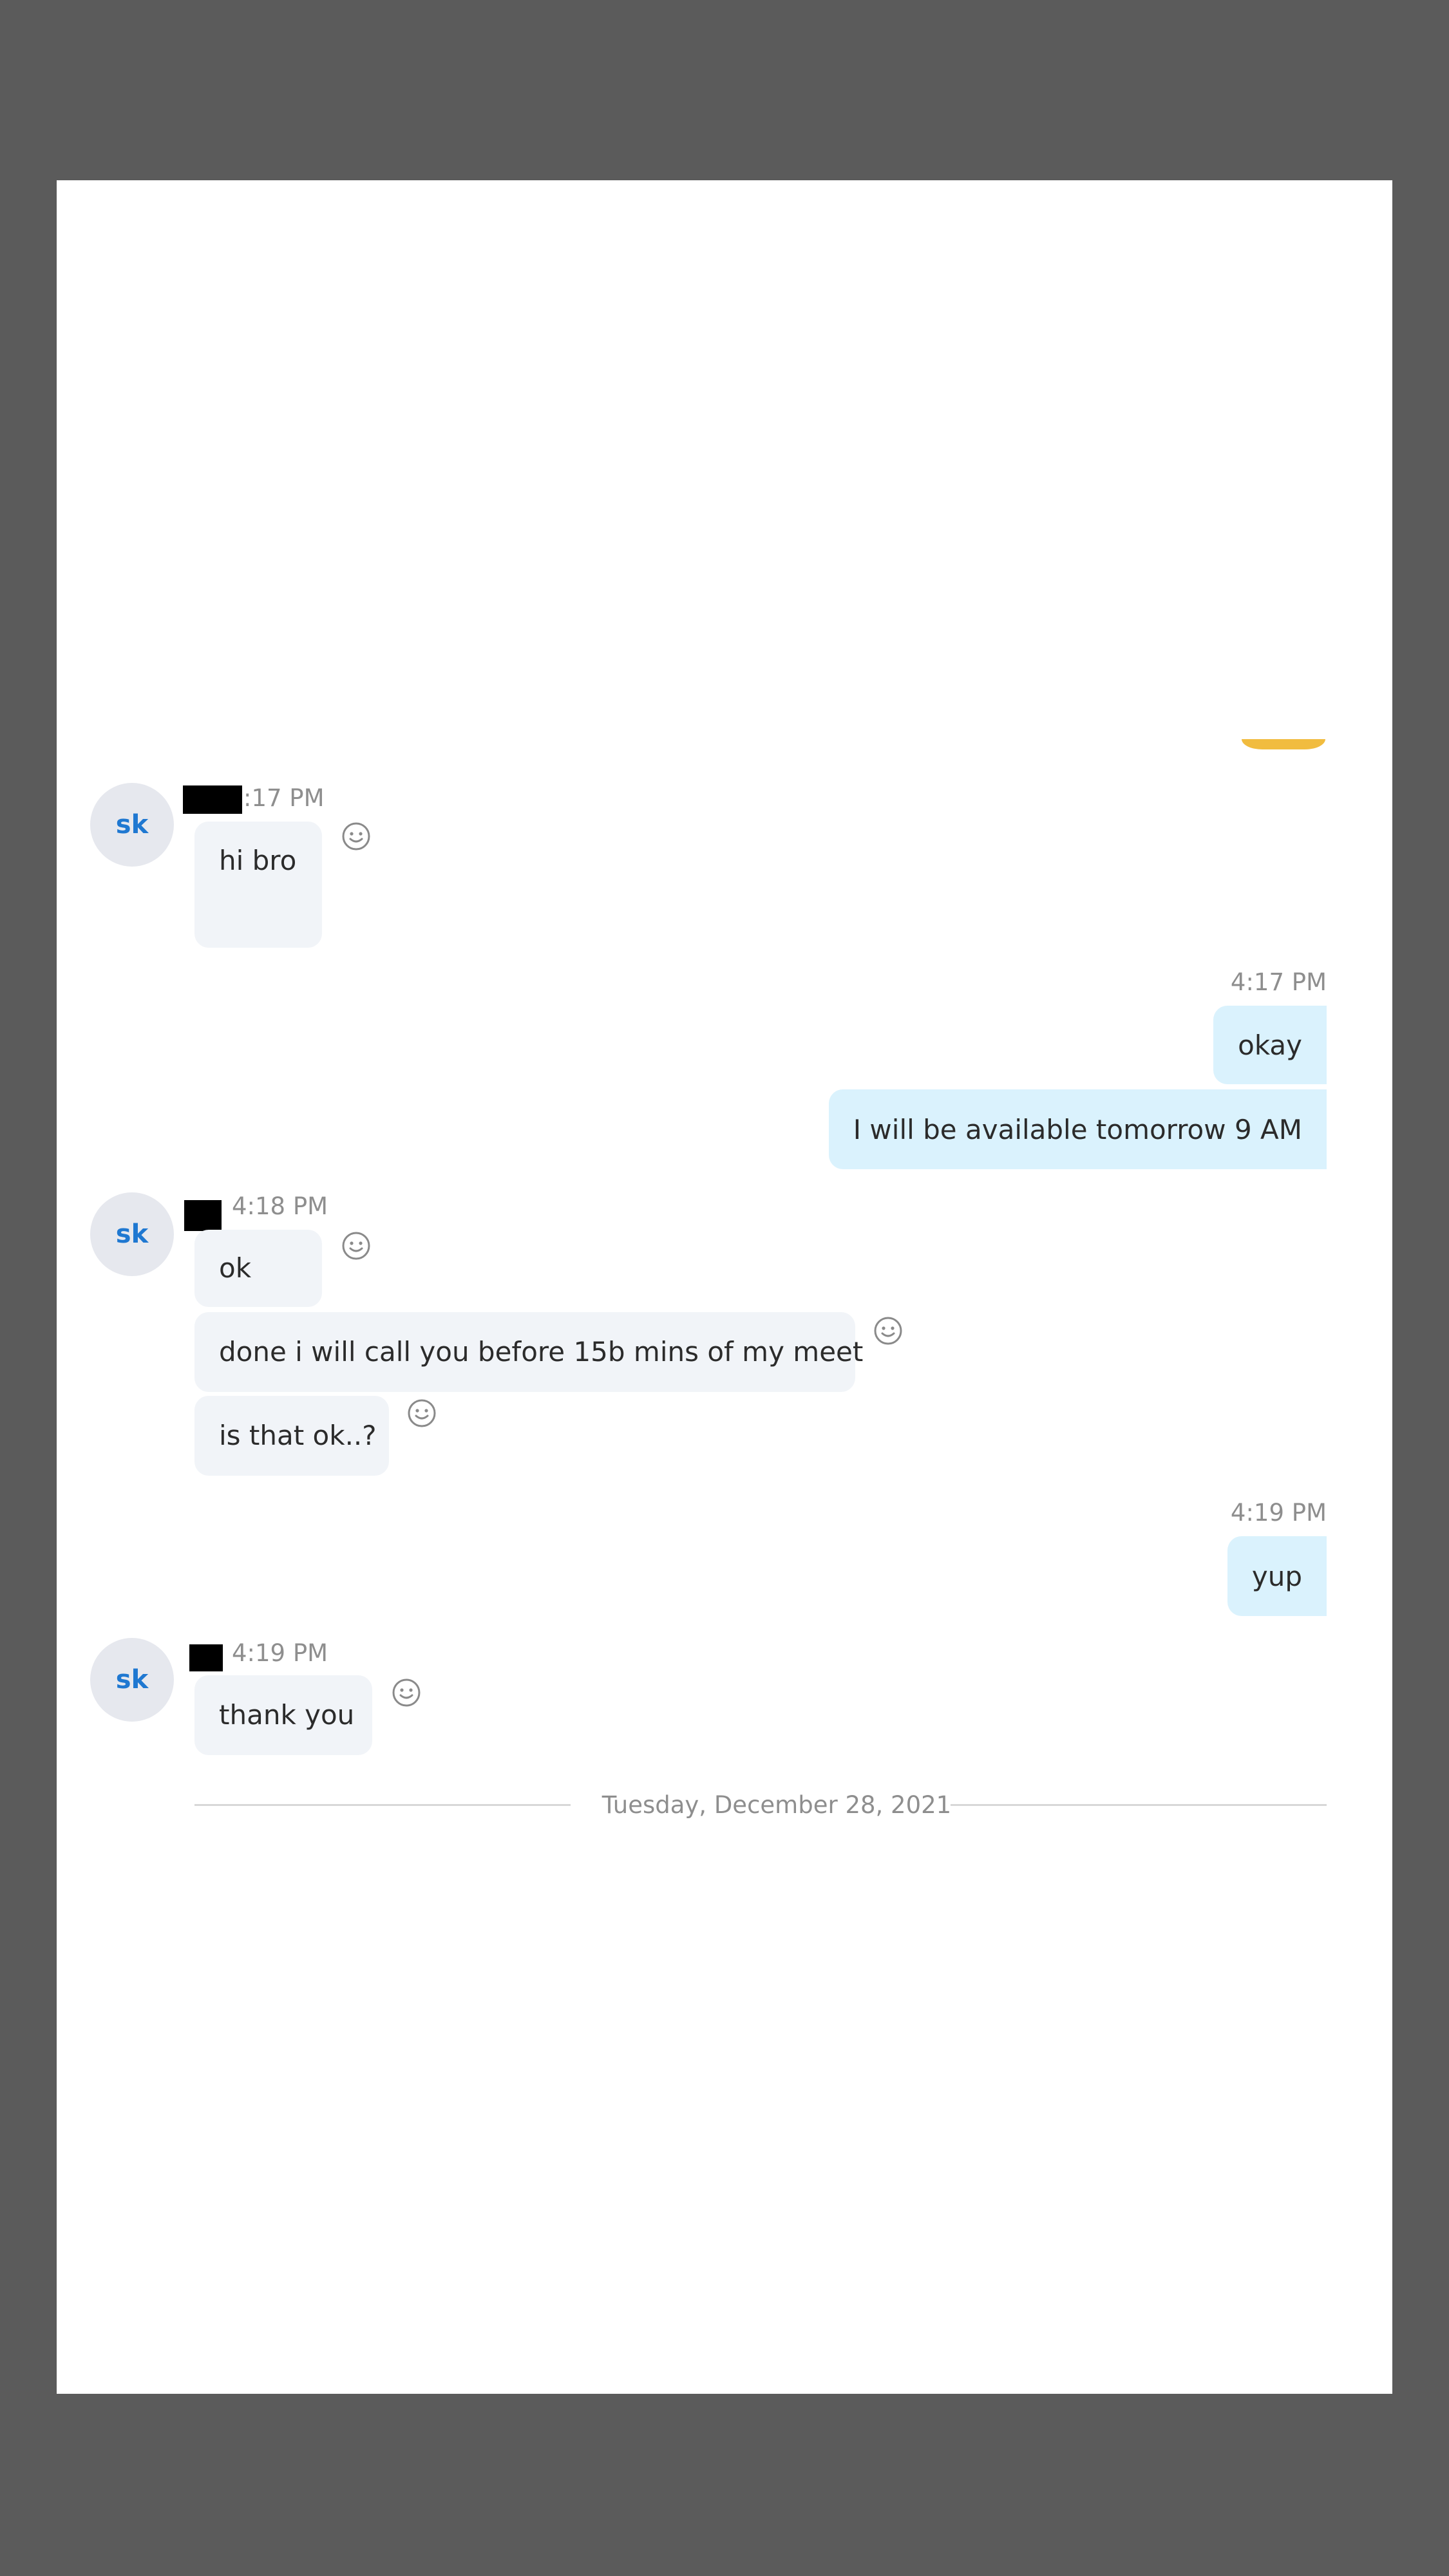 This screenshot has width=1449, height=2576. What do you see at coordinates (235, 1268) in the screenshot?
I see `message-text: ok` at bounding box center [235, 1268].